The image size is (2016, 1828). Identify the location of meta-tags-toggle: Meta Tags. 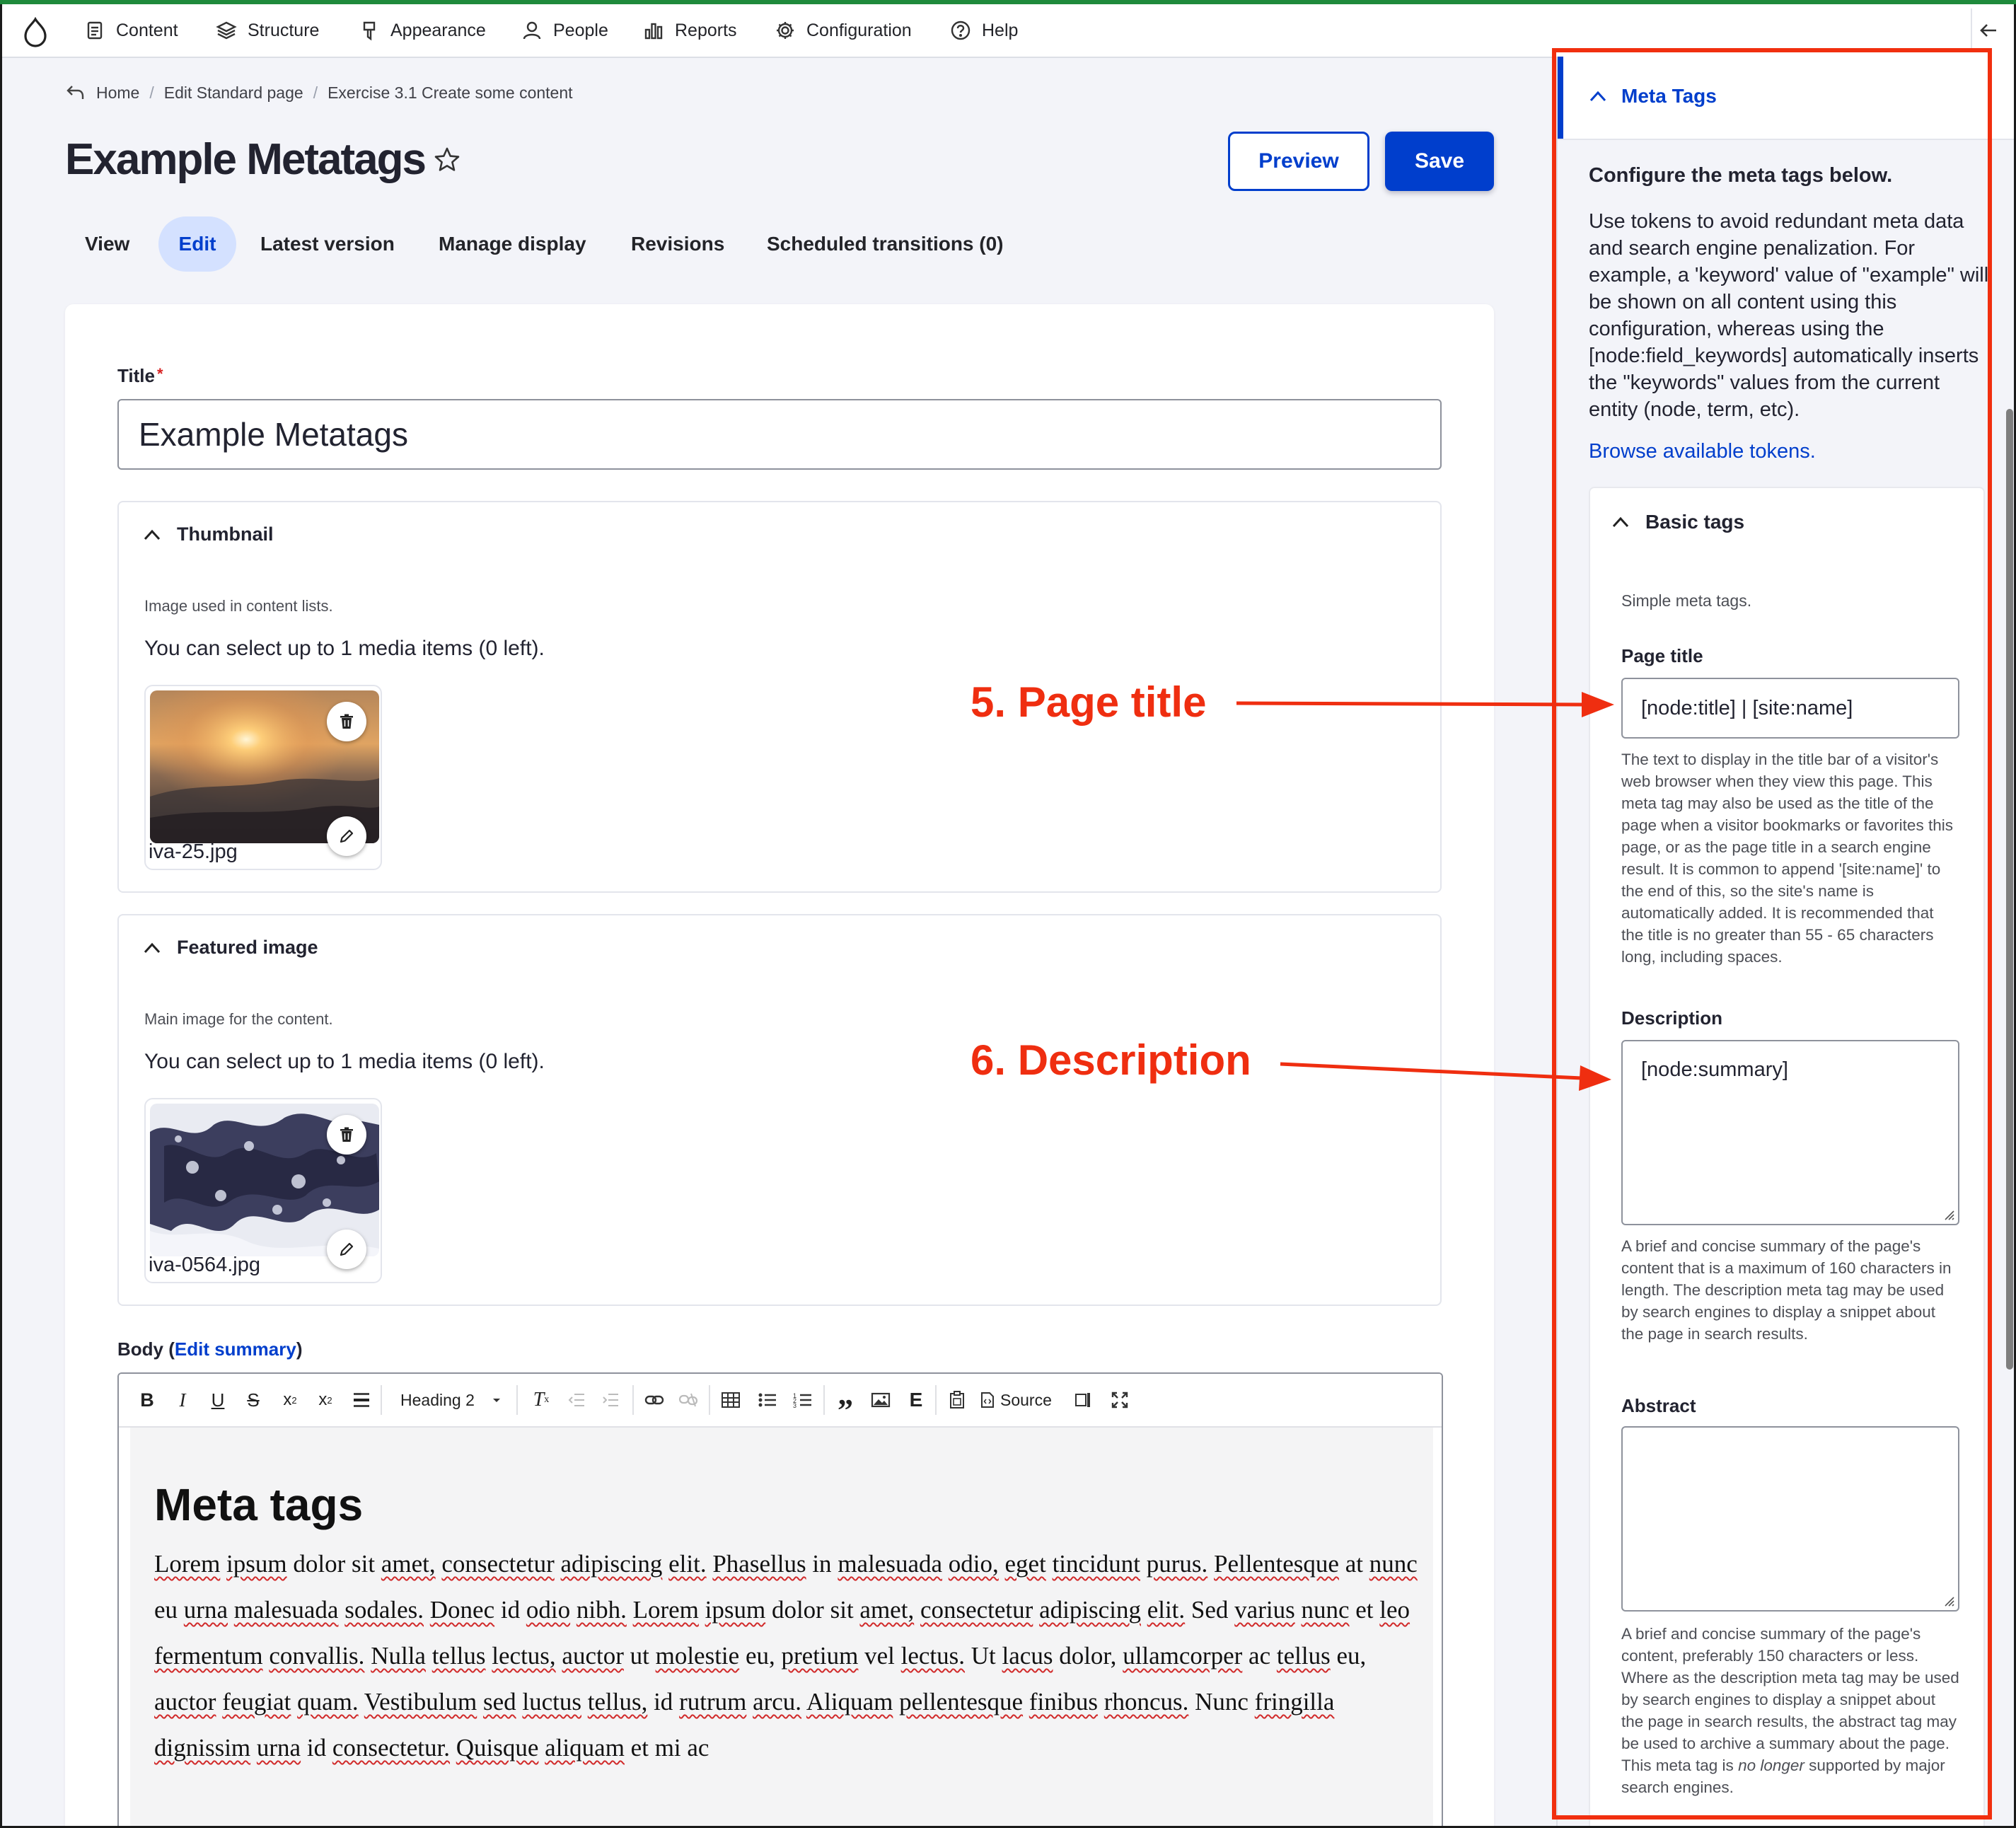
(1653, 96).